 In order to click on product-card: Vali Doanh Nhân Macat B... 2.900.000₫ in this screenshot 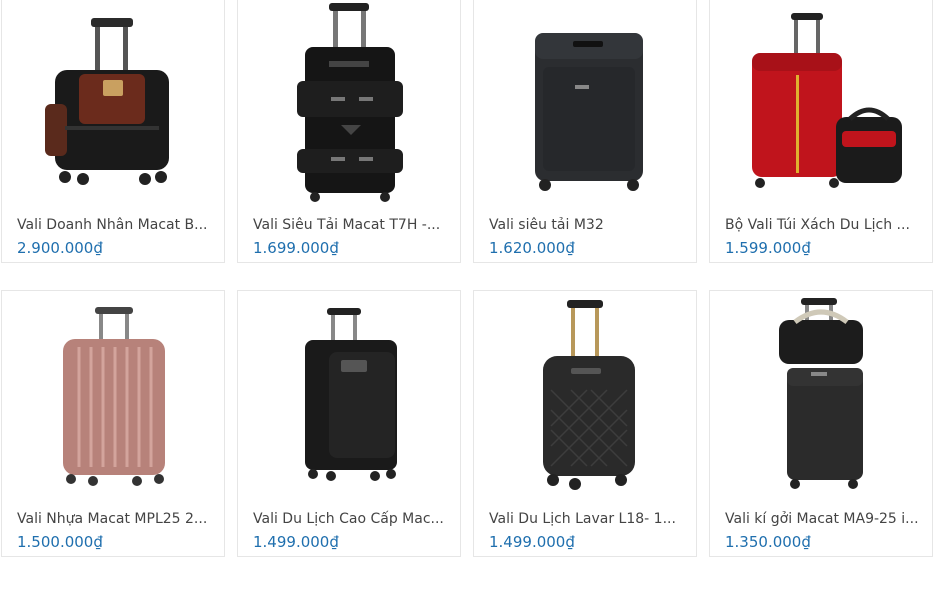, I will do `click(113, 131)`.